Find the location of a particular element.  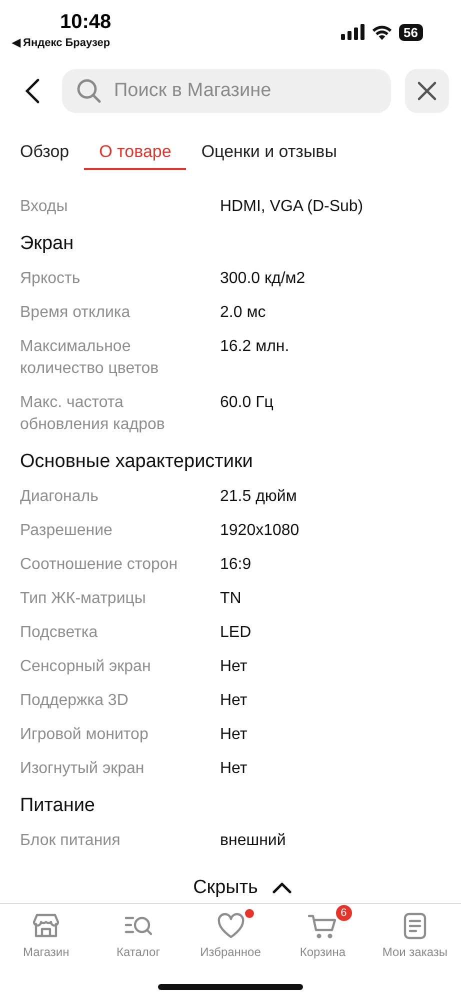

spec-label: Максимальное количество цветов is located at coordinates (90, 358).